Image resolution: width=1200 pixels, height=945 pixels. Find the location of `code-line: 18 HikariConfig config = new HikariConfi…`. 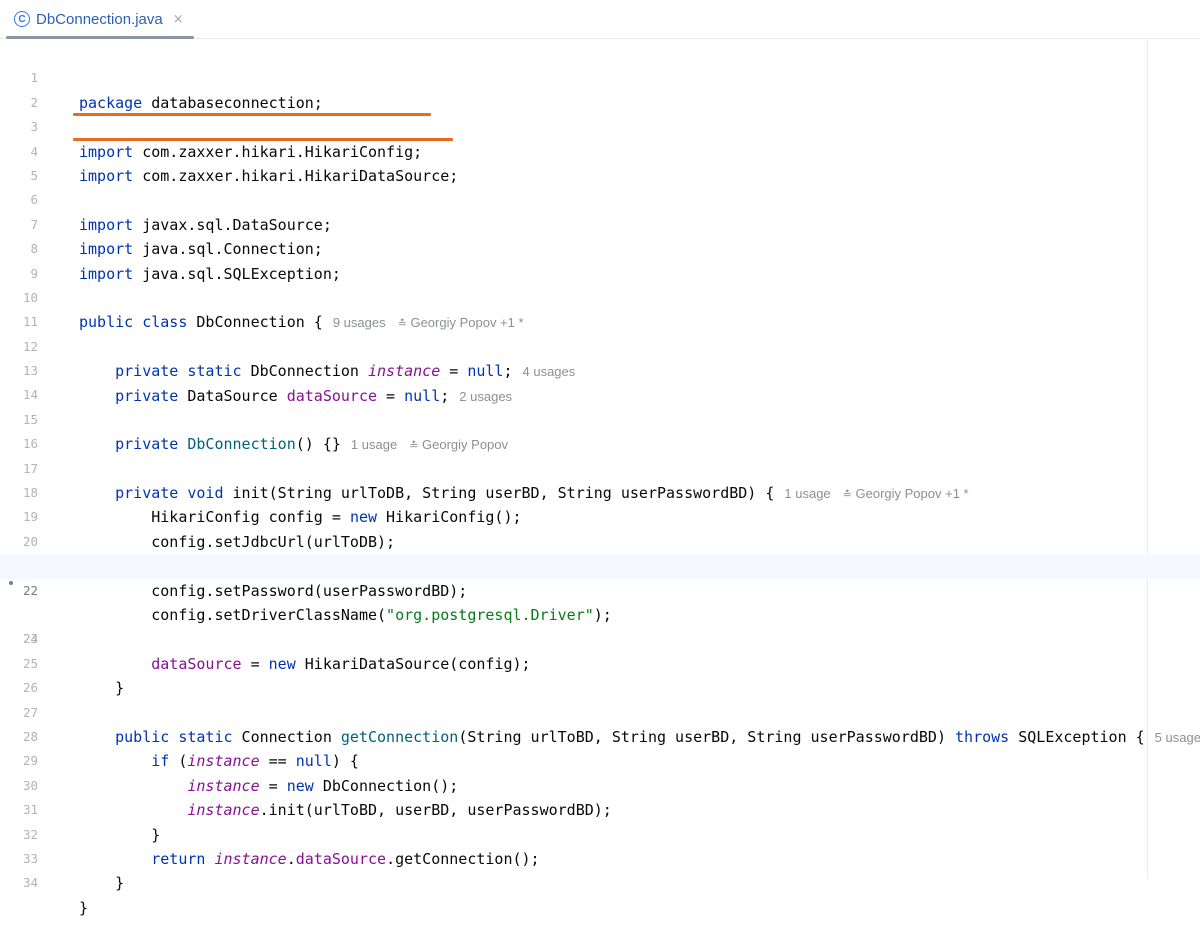

code-line: 18 HikariConfig config = new HikariConfi… is located at coordinates (600, 491).